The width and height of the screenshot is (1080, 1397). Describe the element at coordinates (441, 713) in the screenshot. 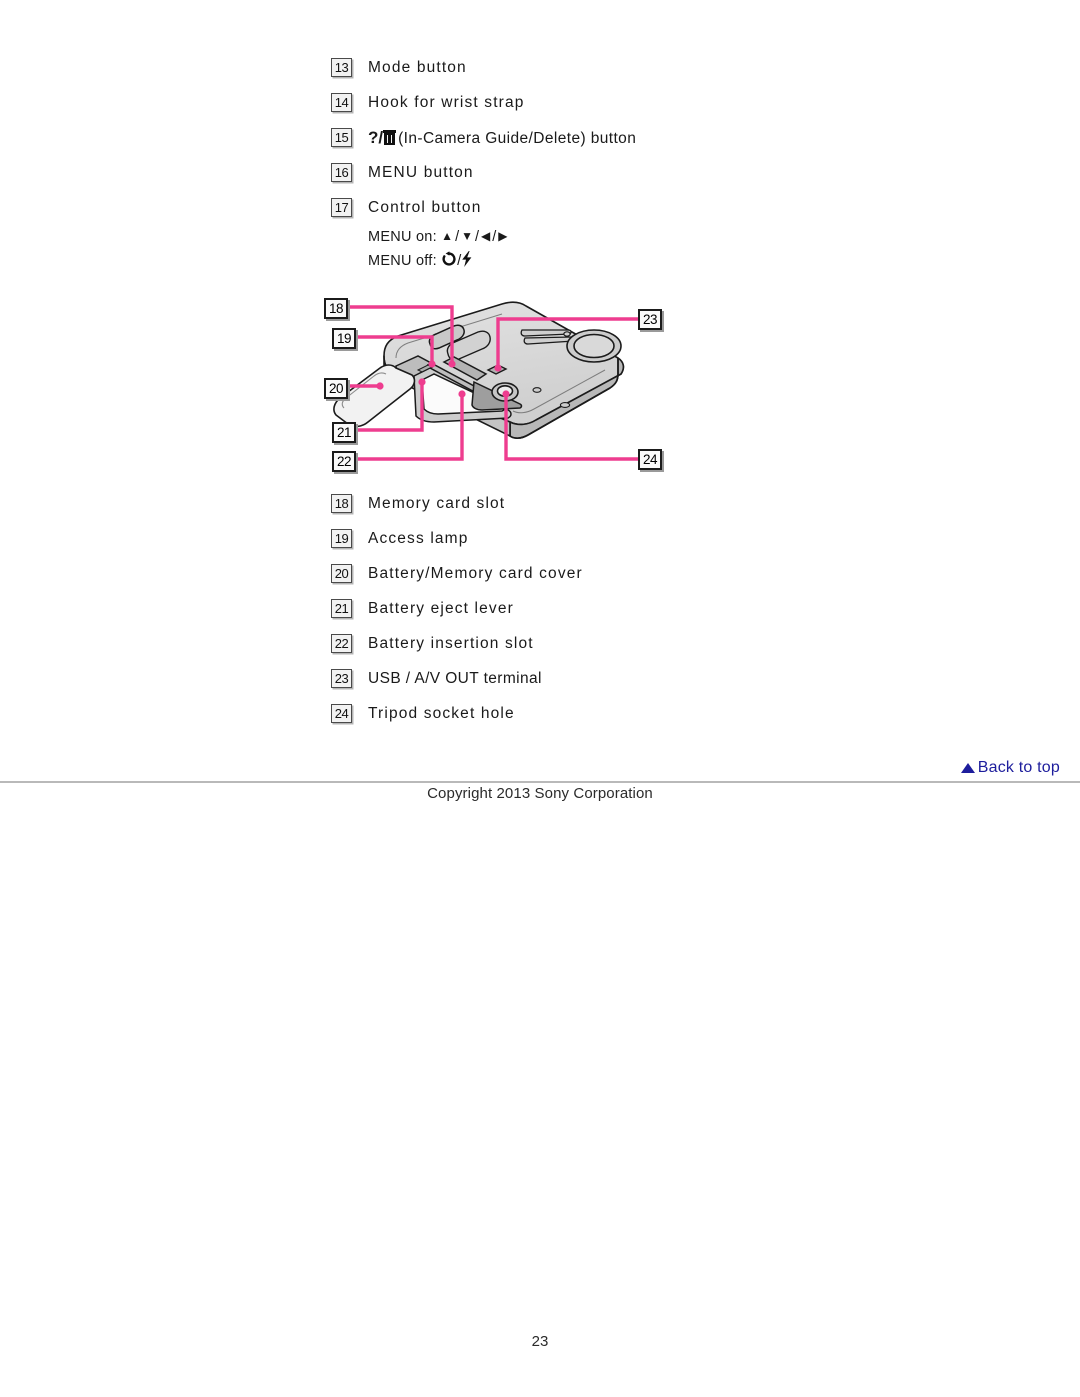

I see `callout-label-24: Tripod socket hole` at that location.